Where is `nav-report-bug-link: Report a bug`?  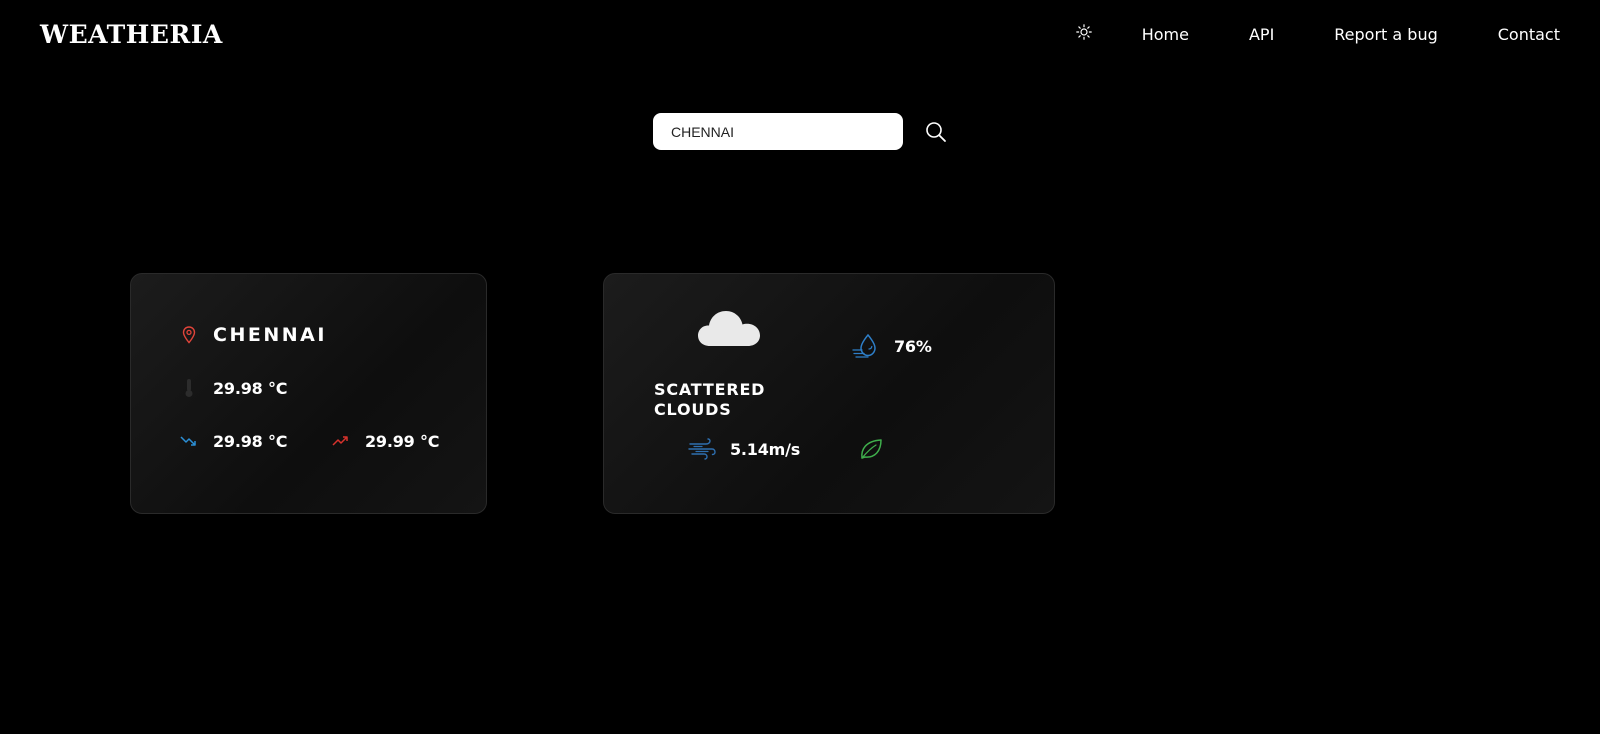
nav-report-bug-link: Report a bug is located at coordinates (1385, 34).